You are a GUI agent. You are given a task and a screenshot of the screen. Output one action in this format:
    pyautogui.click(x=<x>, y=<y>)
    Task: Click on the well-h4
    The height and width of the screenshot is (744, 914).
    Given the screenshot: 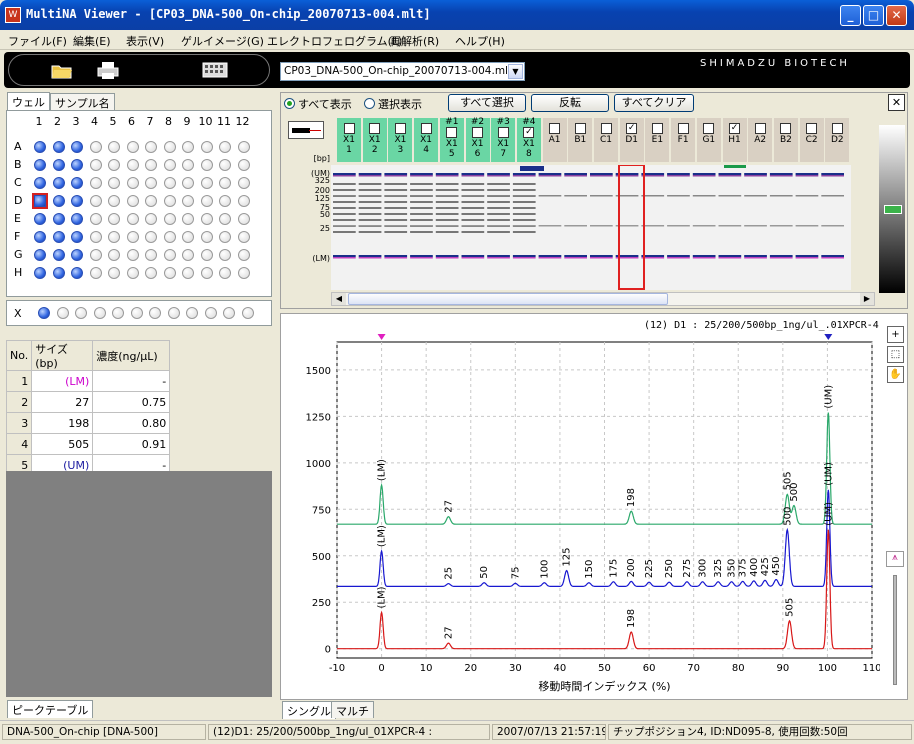 What is the action you would take?
    pyautogui.click(x=95, y=273)
    